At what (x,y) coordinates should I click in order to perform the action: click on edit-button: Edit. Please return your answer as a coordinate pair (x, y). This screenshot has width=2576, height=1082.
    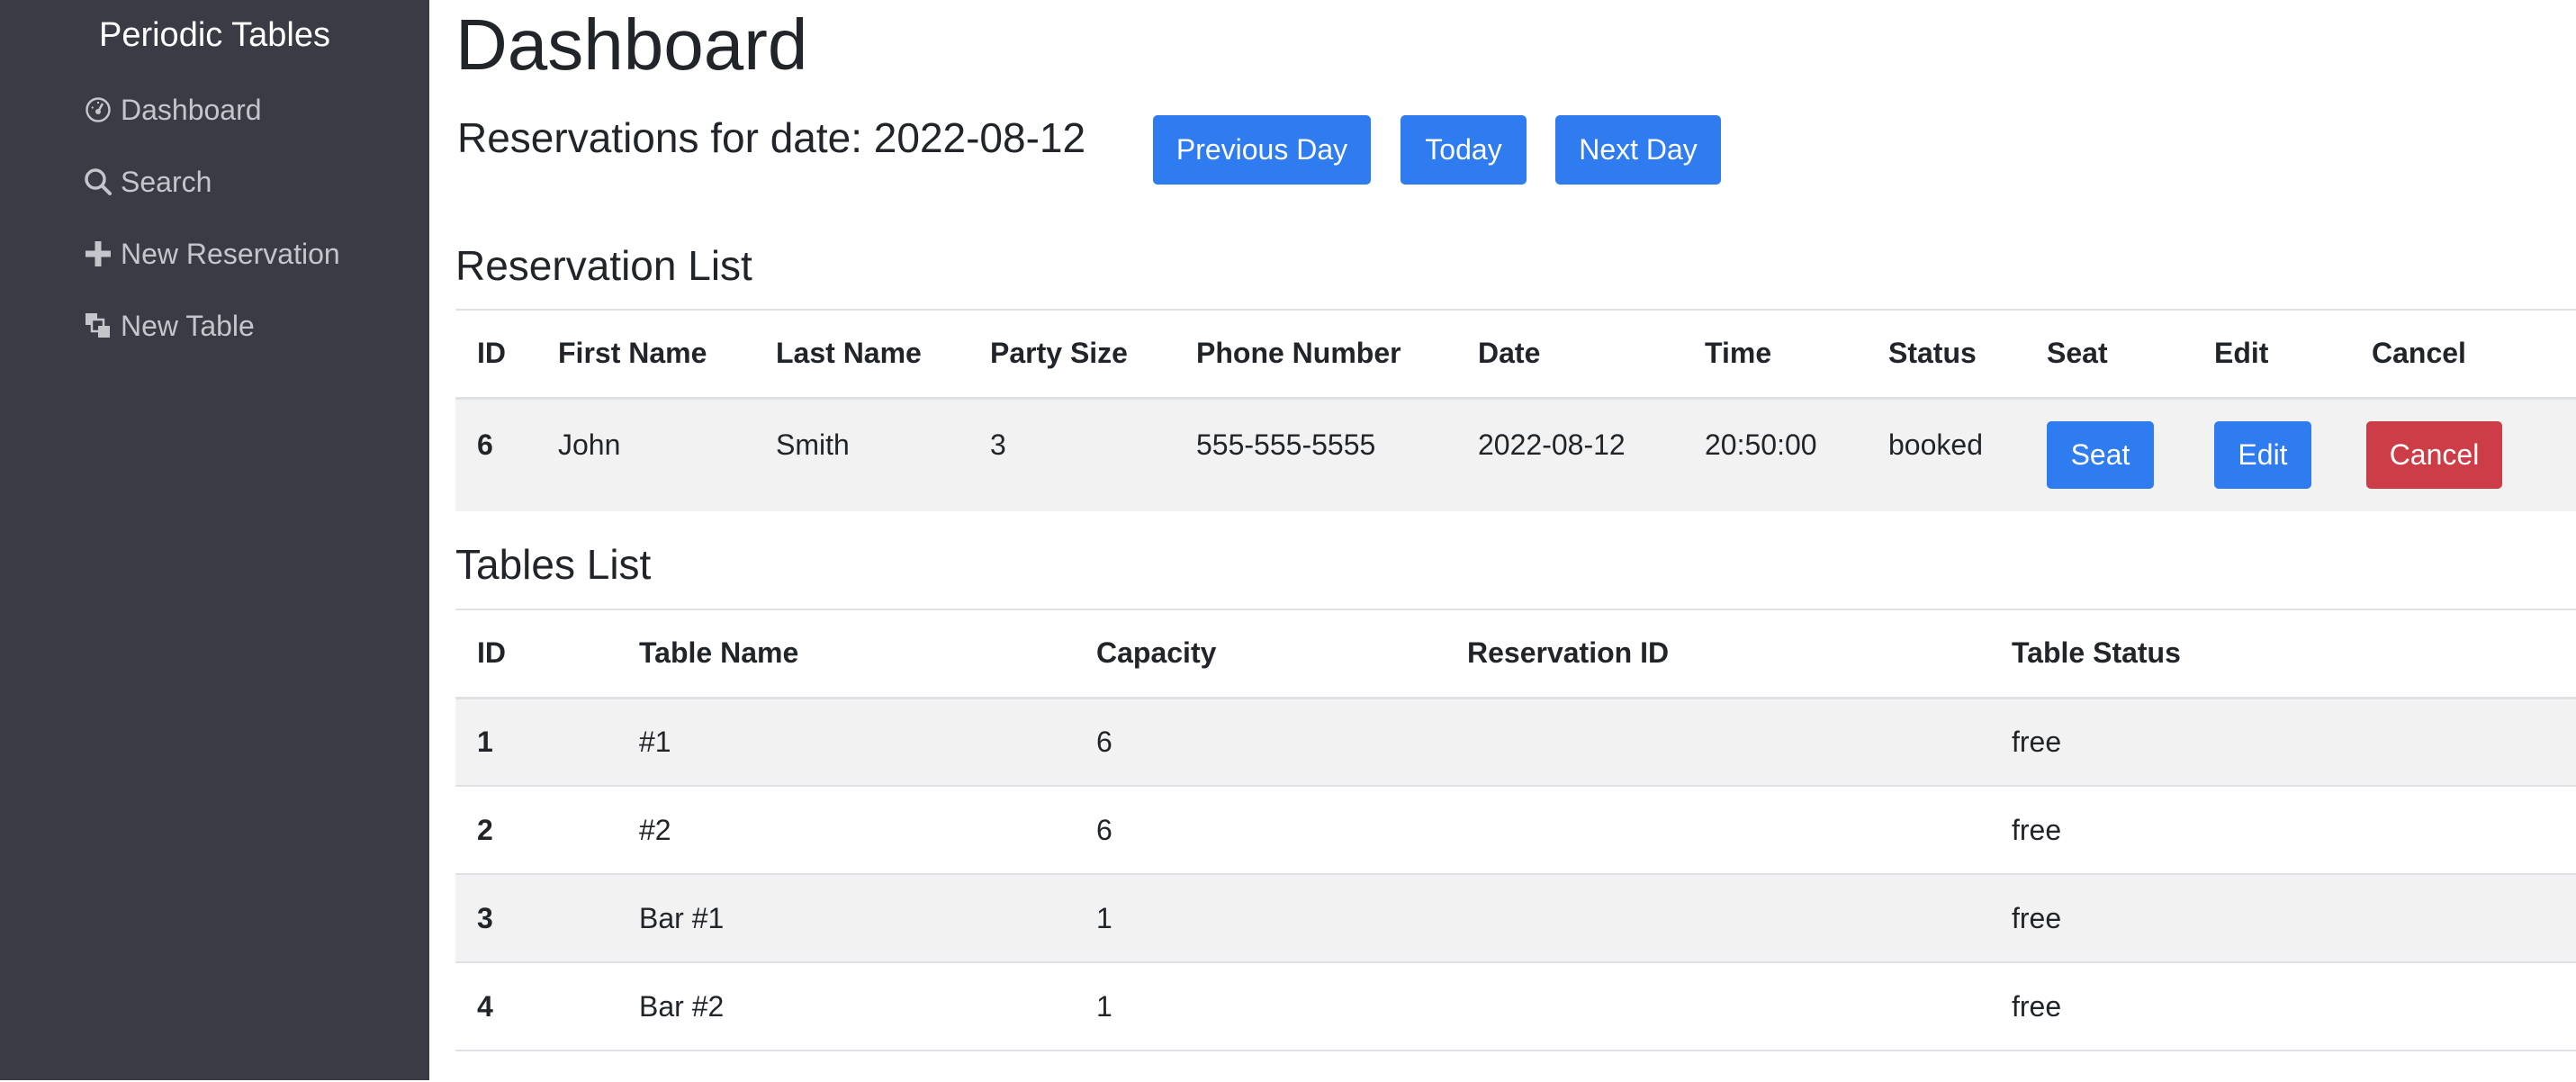
    Looking at the image, I should click on (2262, 456).